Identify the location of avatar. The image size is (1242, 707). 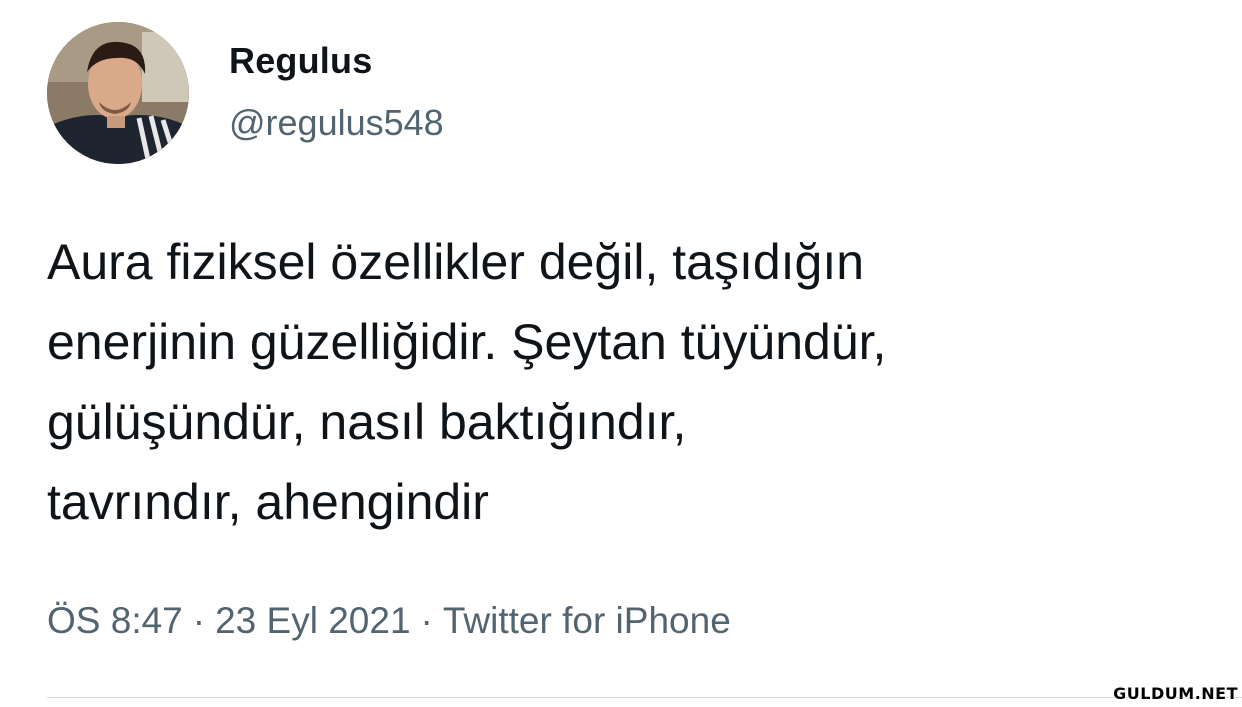
(118, 93).